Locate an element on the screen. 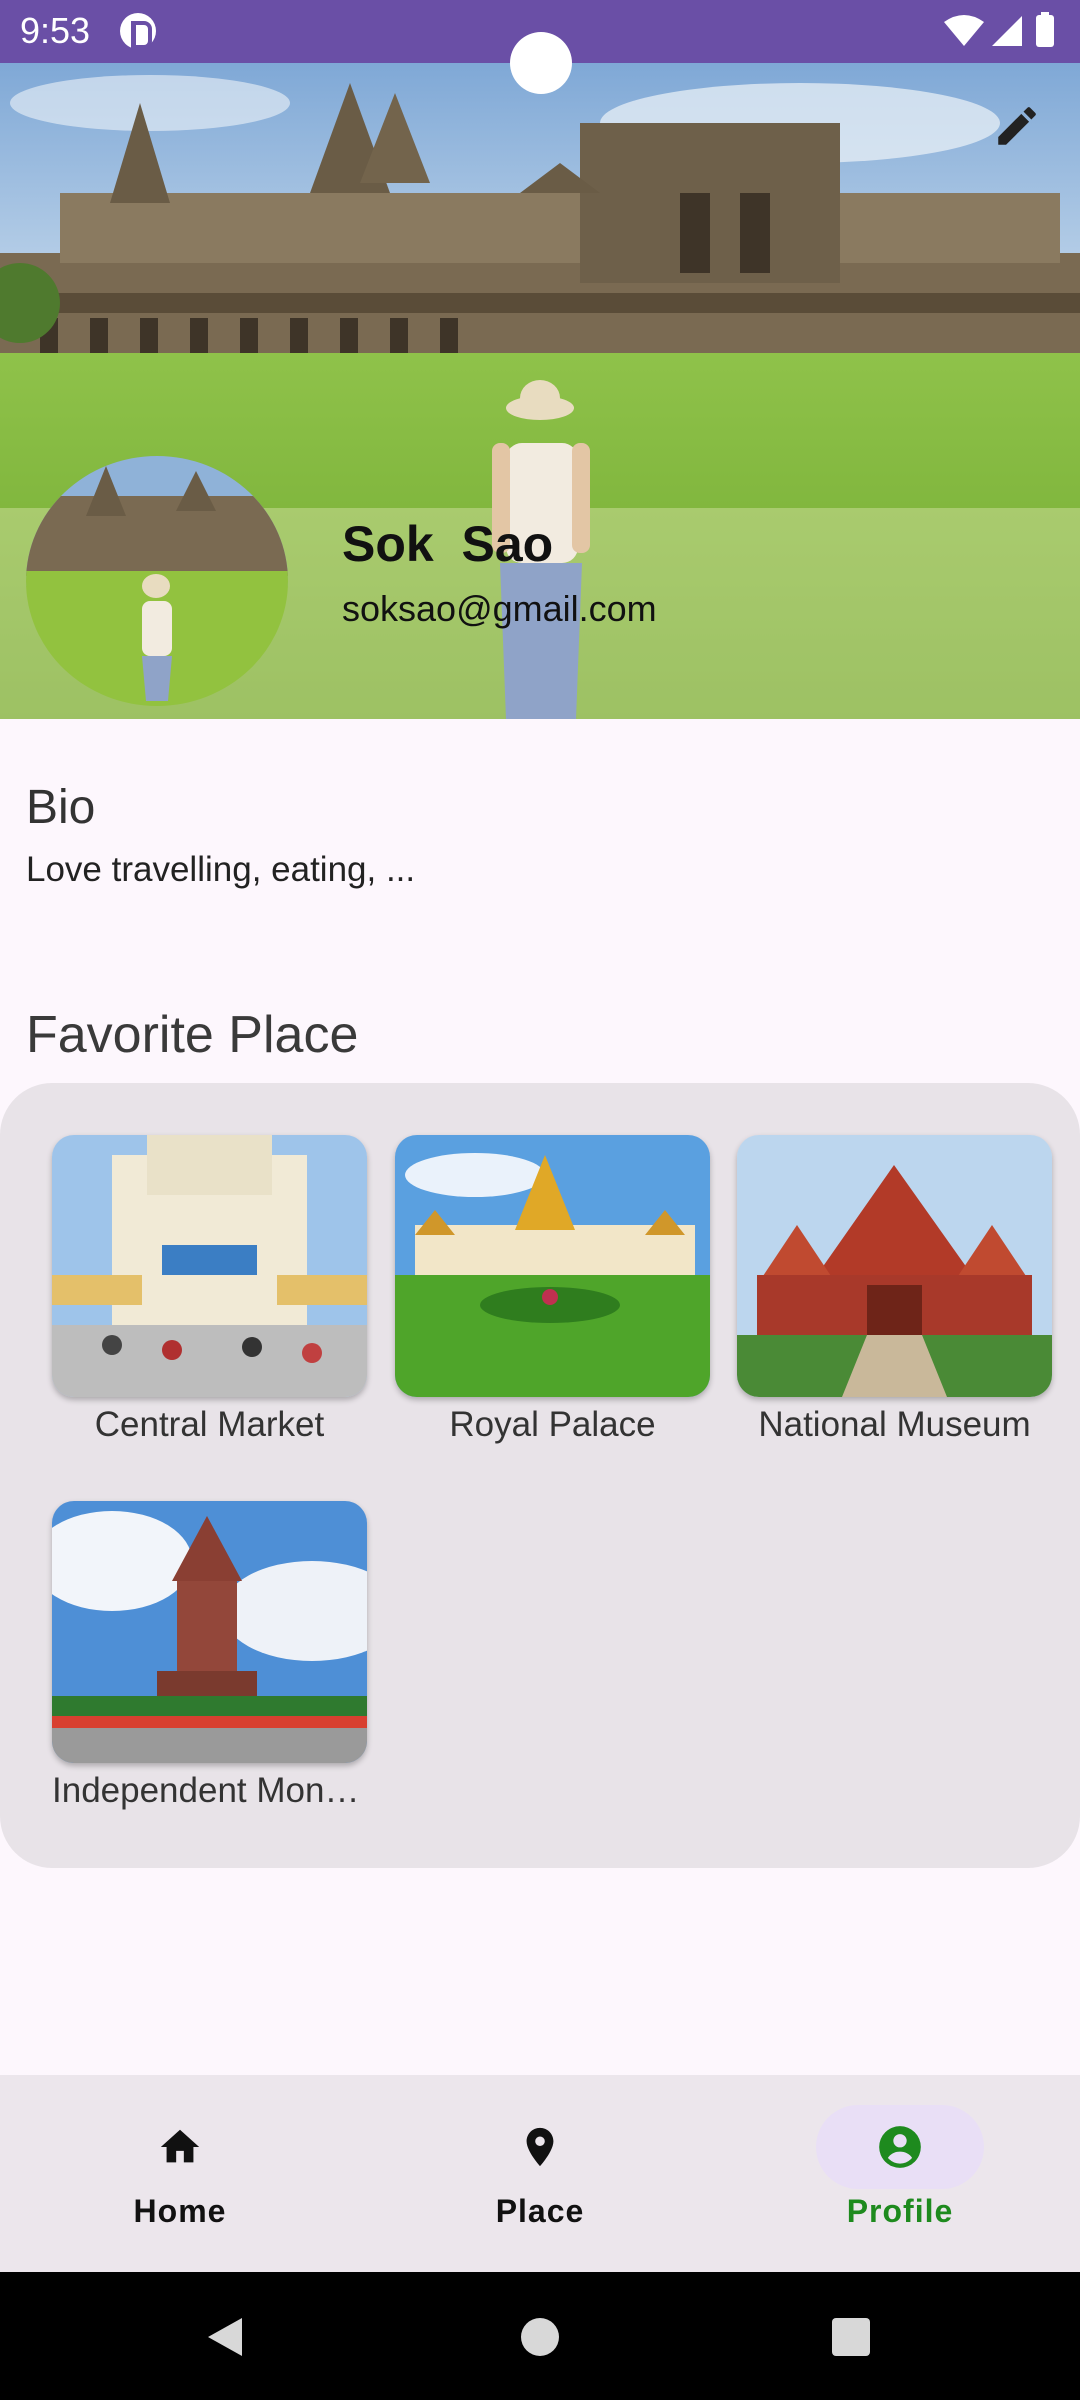 This screenshot has width=1080, height=2400. nav-item-profile: Profile is located at coordinates (900, 2180).